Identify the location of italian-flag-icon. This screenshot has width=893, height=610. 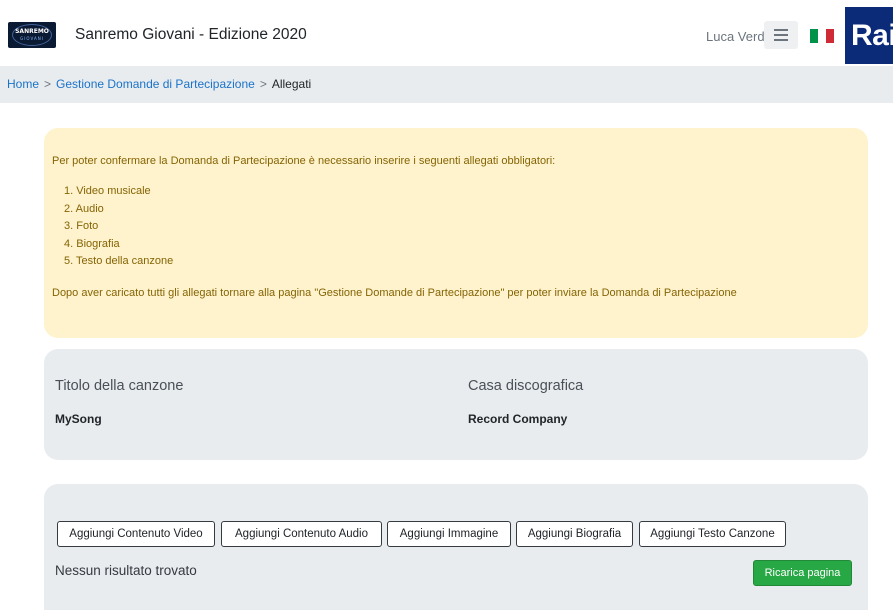
(822, 36).